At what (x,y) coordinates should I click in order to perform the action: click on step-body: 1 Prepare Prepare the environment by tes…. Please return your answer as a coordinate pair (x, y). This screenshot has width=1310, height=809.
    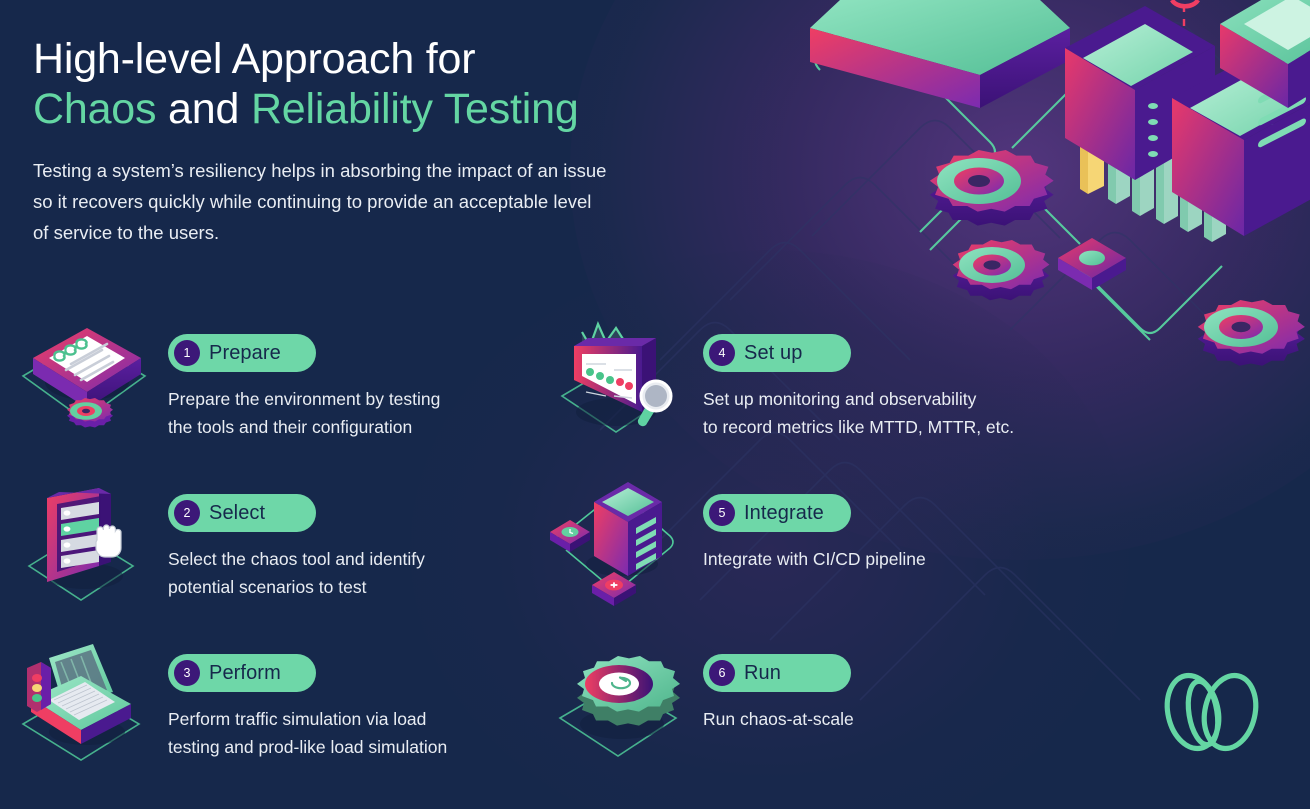
    Looking at the image, I should click on (304, 379).